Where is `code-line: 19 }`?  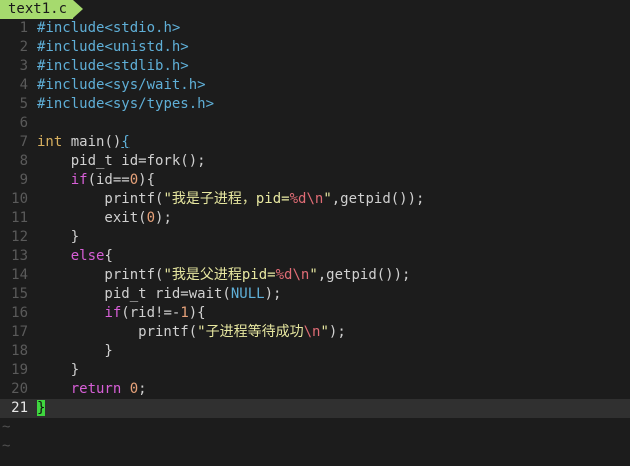 code-line: 19 } is located at coordinates (315, 370).